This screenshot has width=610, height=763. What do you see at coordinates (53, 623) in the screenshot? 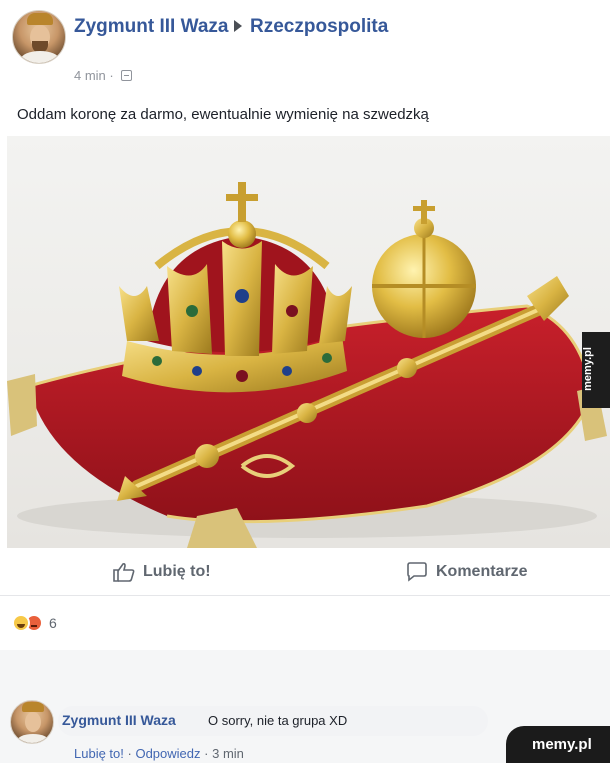
I see `reactions-count: 6` at bounding box center [53, 623].